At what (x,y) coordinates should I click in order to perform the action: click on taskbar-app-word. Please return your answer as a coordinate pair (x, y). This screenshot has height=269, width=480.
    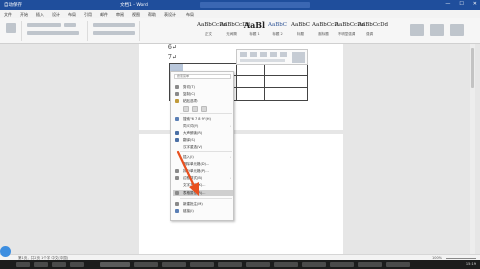
    Looking at the image, I should click on (115, 264).